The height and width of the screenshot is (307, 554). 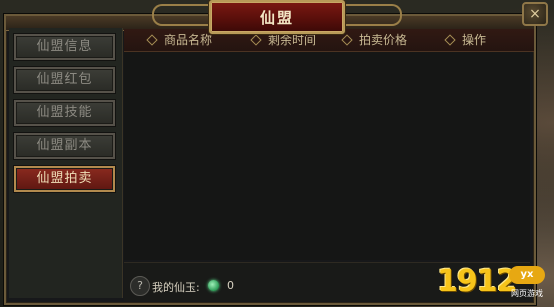 I want to click on sidebar-item-guild-skills: 仙盟技能, so click(x=64, y=113).